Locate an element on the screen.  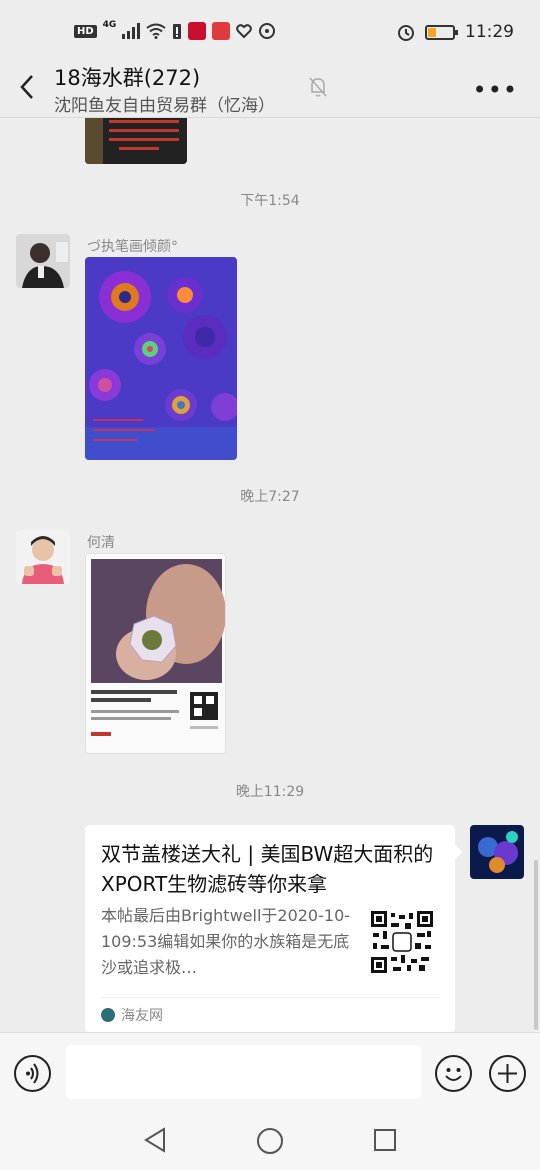
nav-back-button is located at coordinates (155, 1140).